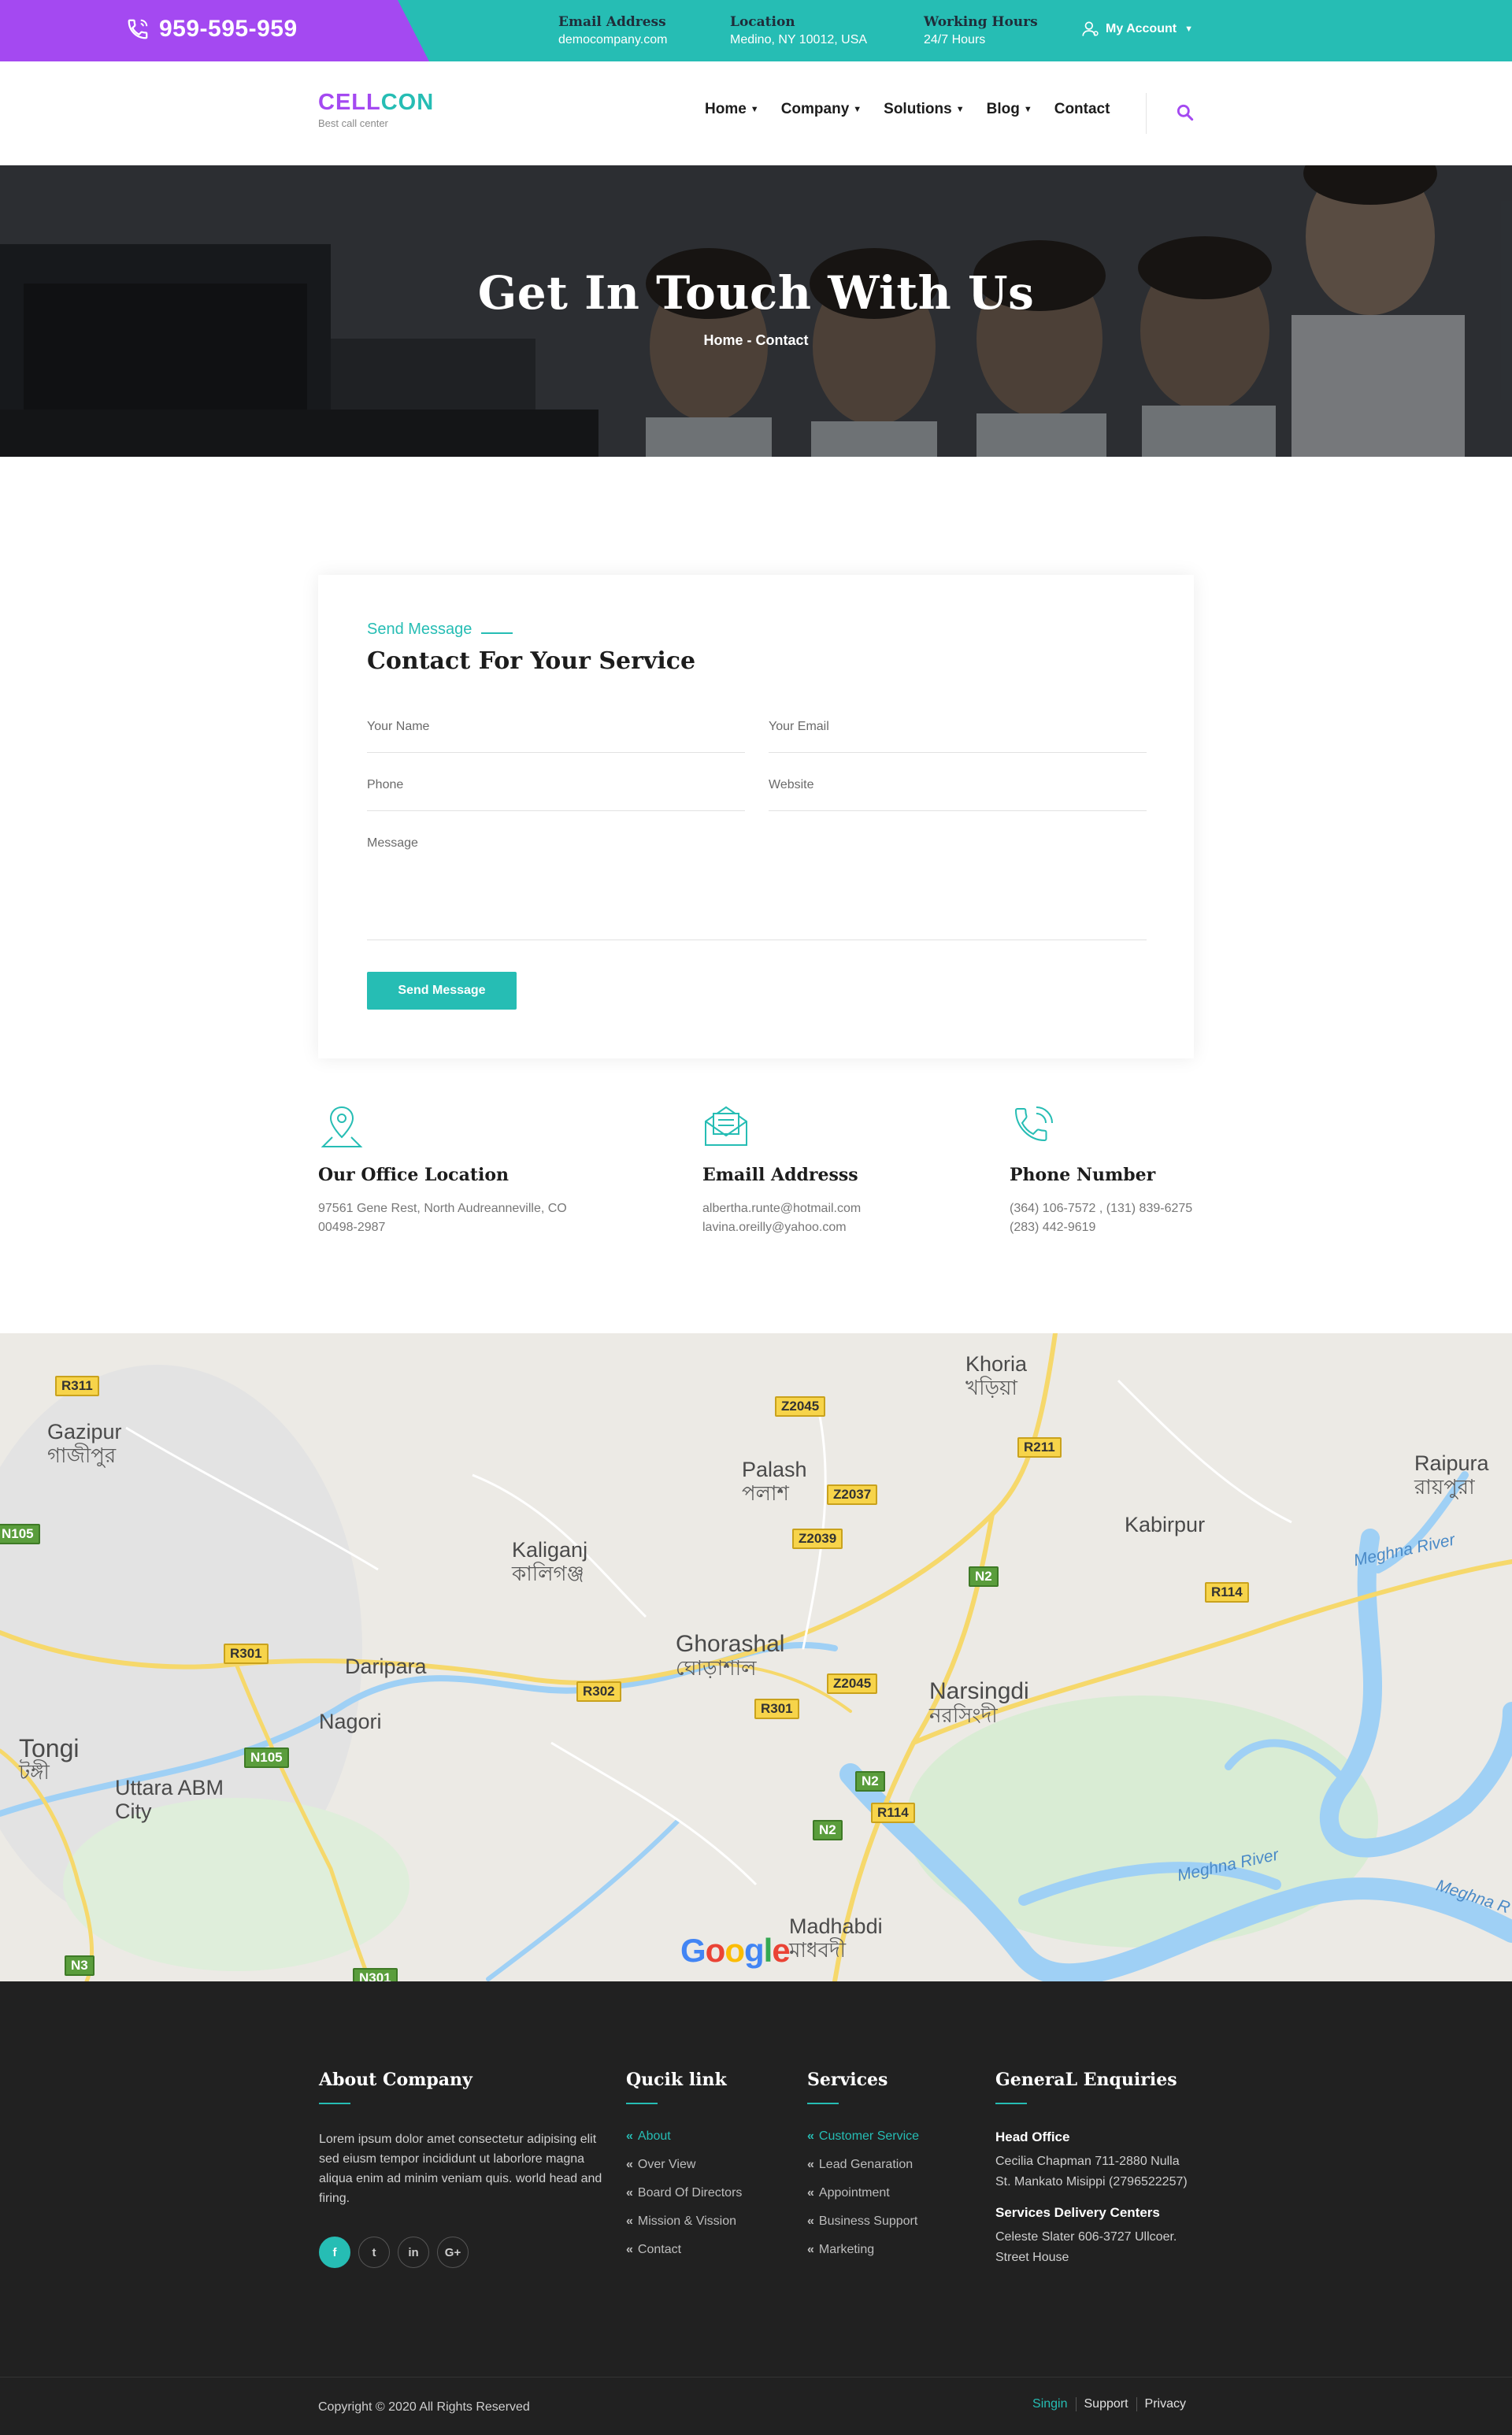 The width and height of the screenshot is (1512, 2435). Describe the element at coordinates (1050, 2404) in the screenshot. I see `signin-link: Singin` at that location.